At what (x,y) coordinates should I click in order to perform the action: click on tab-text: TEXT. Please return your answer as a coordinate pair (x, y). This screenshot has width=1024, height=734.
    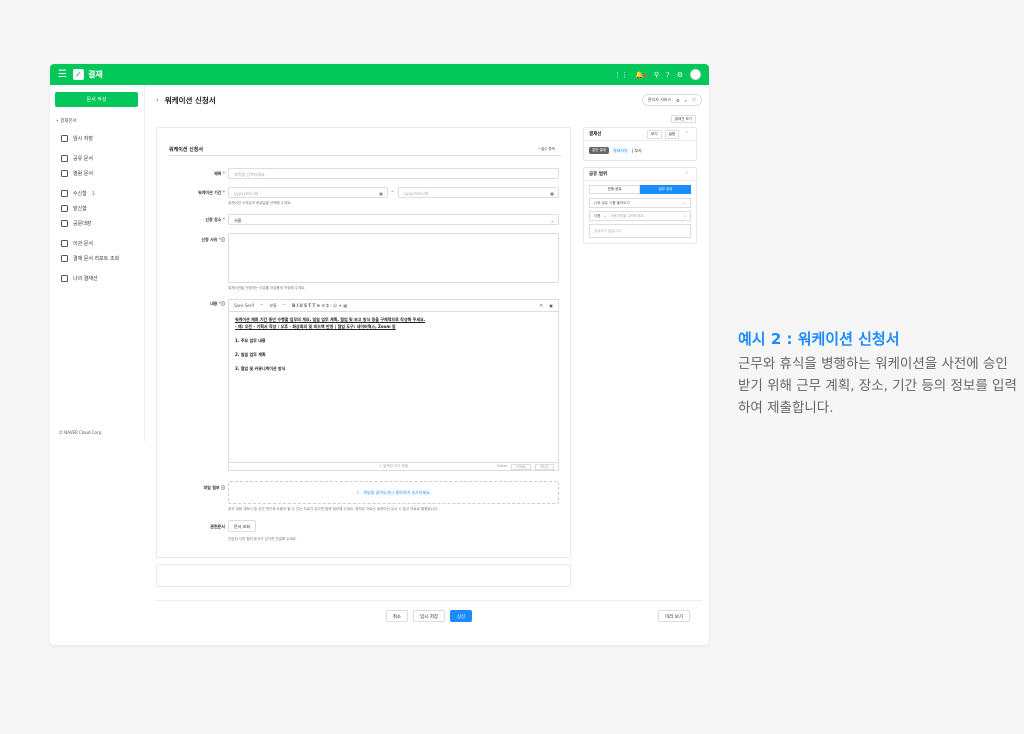
    Looking at the image, I should click on (544, 466).